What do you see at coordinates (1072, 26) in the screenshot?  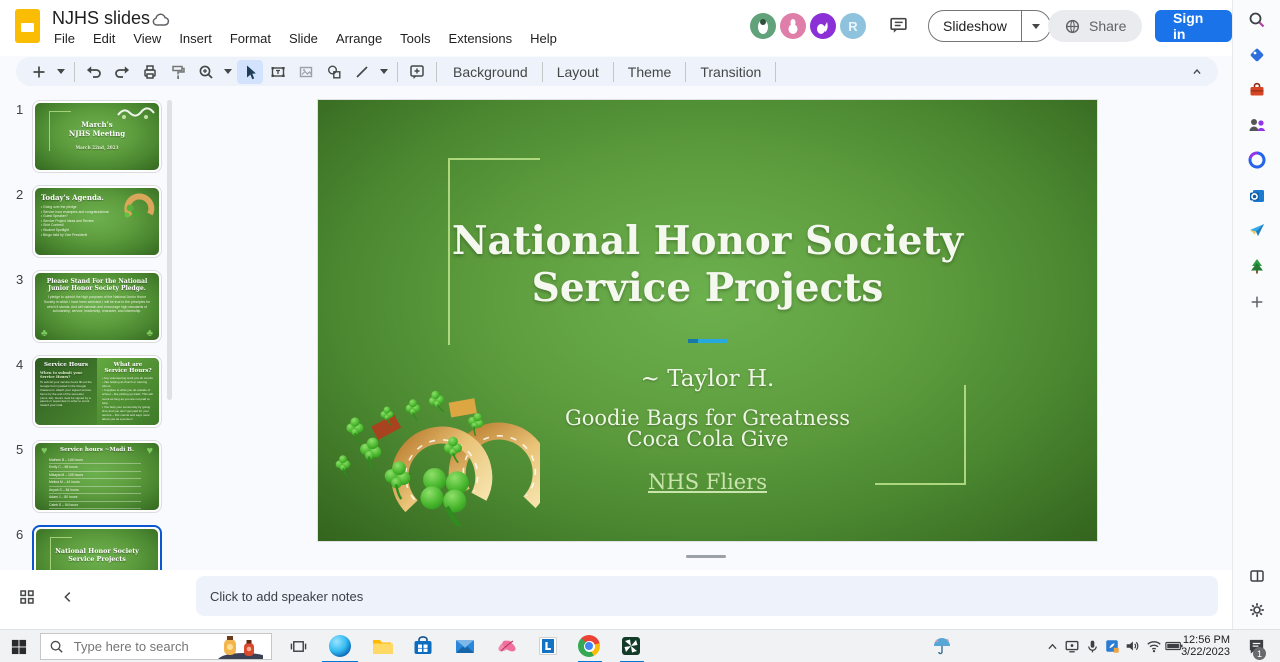 I see `globe-icon` at bounding box center [1072, 26].